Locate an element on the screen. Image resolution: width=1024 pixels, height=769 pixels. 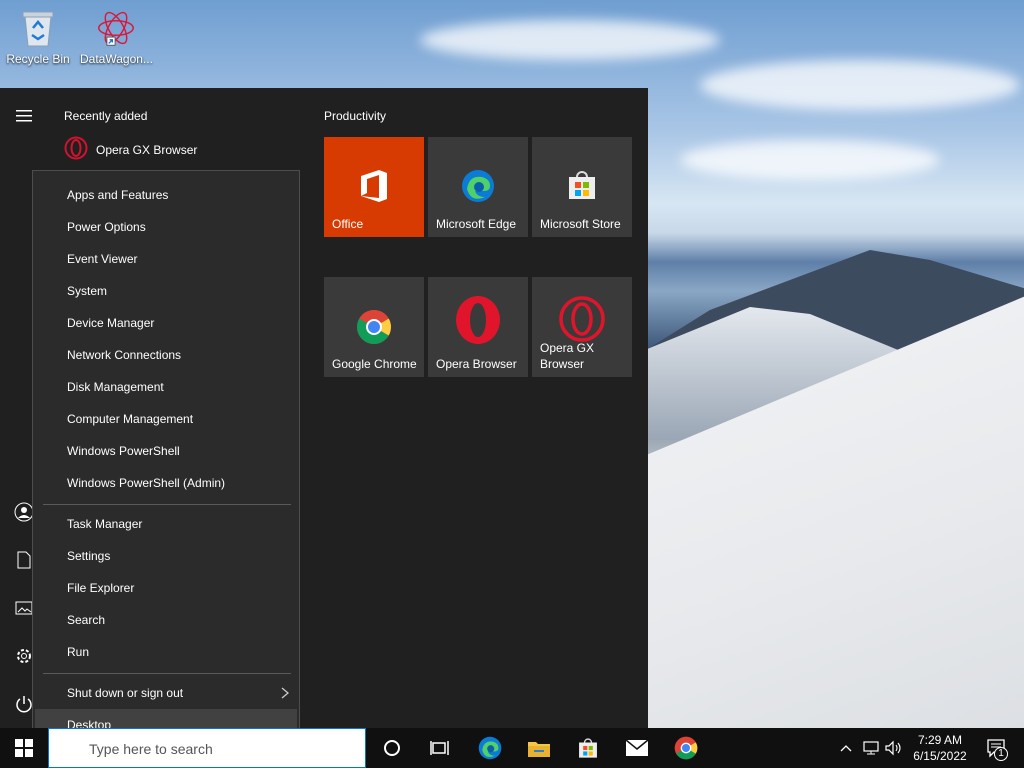
tile-label: Opera Browser is located at coordinates (476, 364).